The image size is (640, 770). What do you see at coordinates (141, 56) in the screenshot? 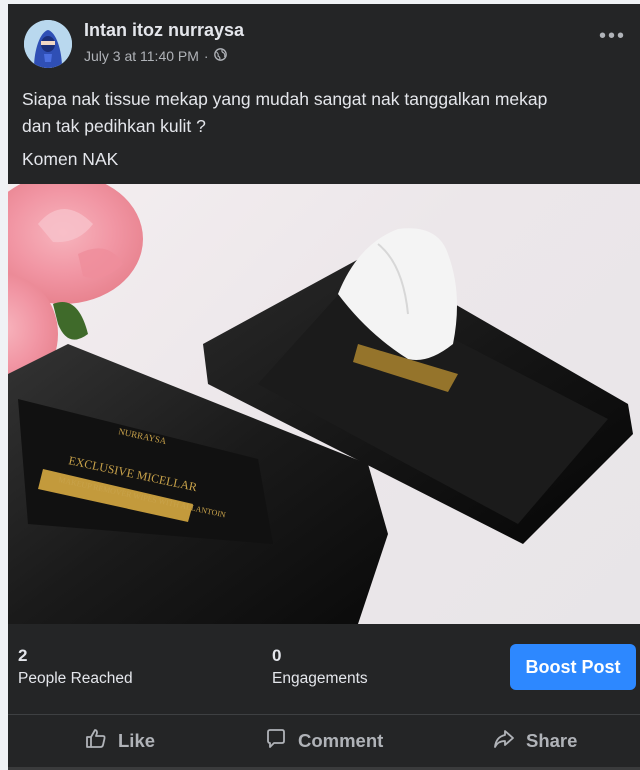
I see `post-timestamp: July 3 at 11:40 PM` at bounding box center [141, 56].